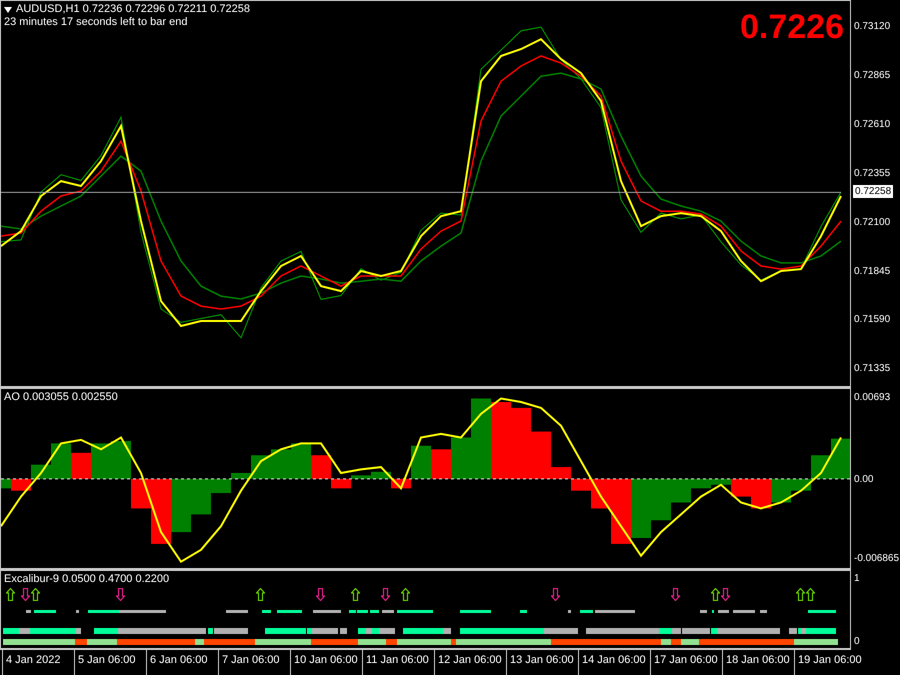 The height and width of the screenshot is (675, 900). What do you see at coordinates (872, 75) in the screenshot?
I see `price-axis-label: 0.72865` at bounding box center [872, 75].